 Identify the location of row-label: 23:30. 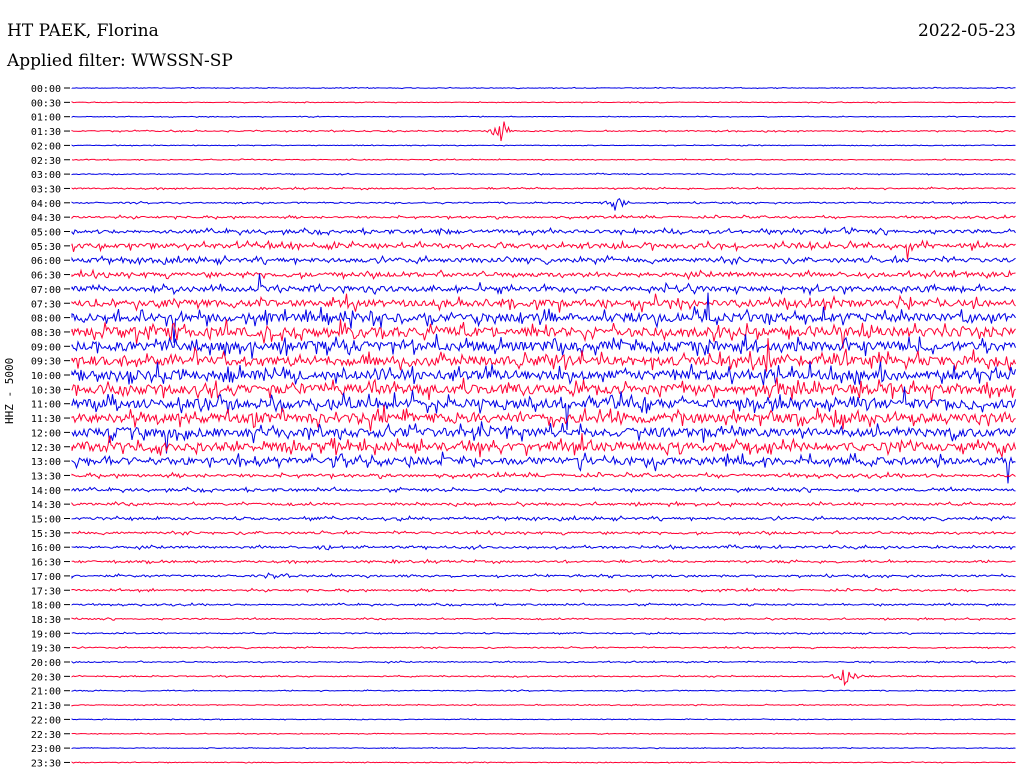
(46, 763).